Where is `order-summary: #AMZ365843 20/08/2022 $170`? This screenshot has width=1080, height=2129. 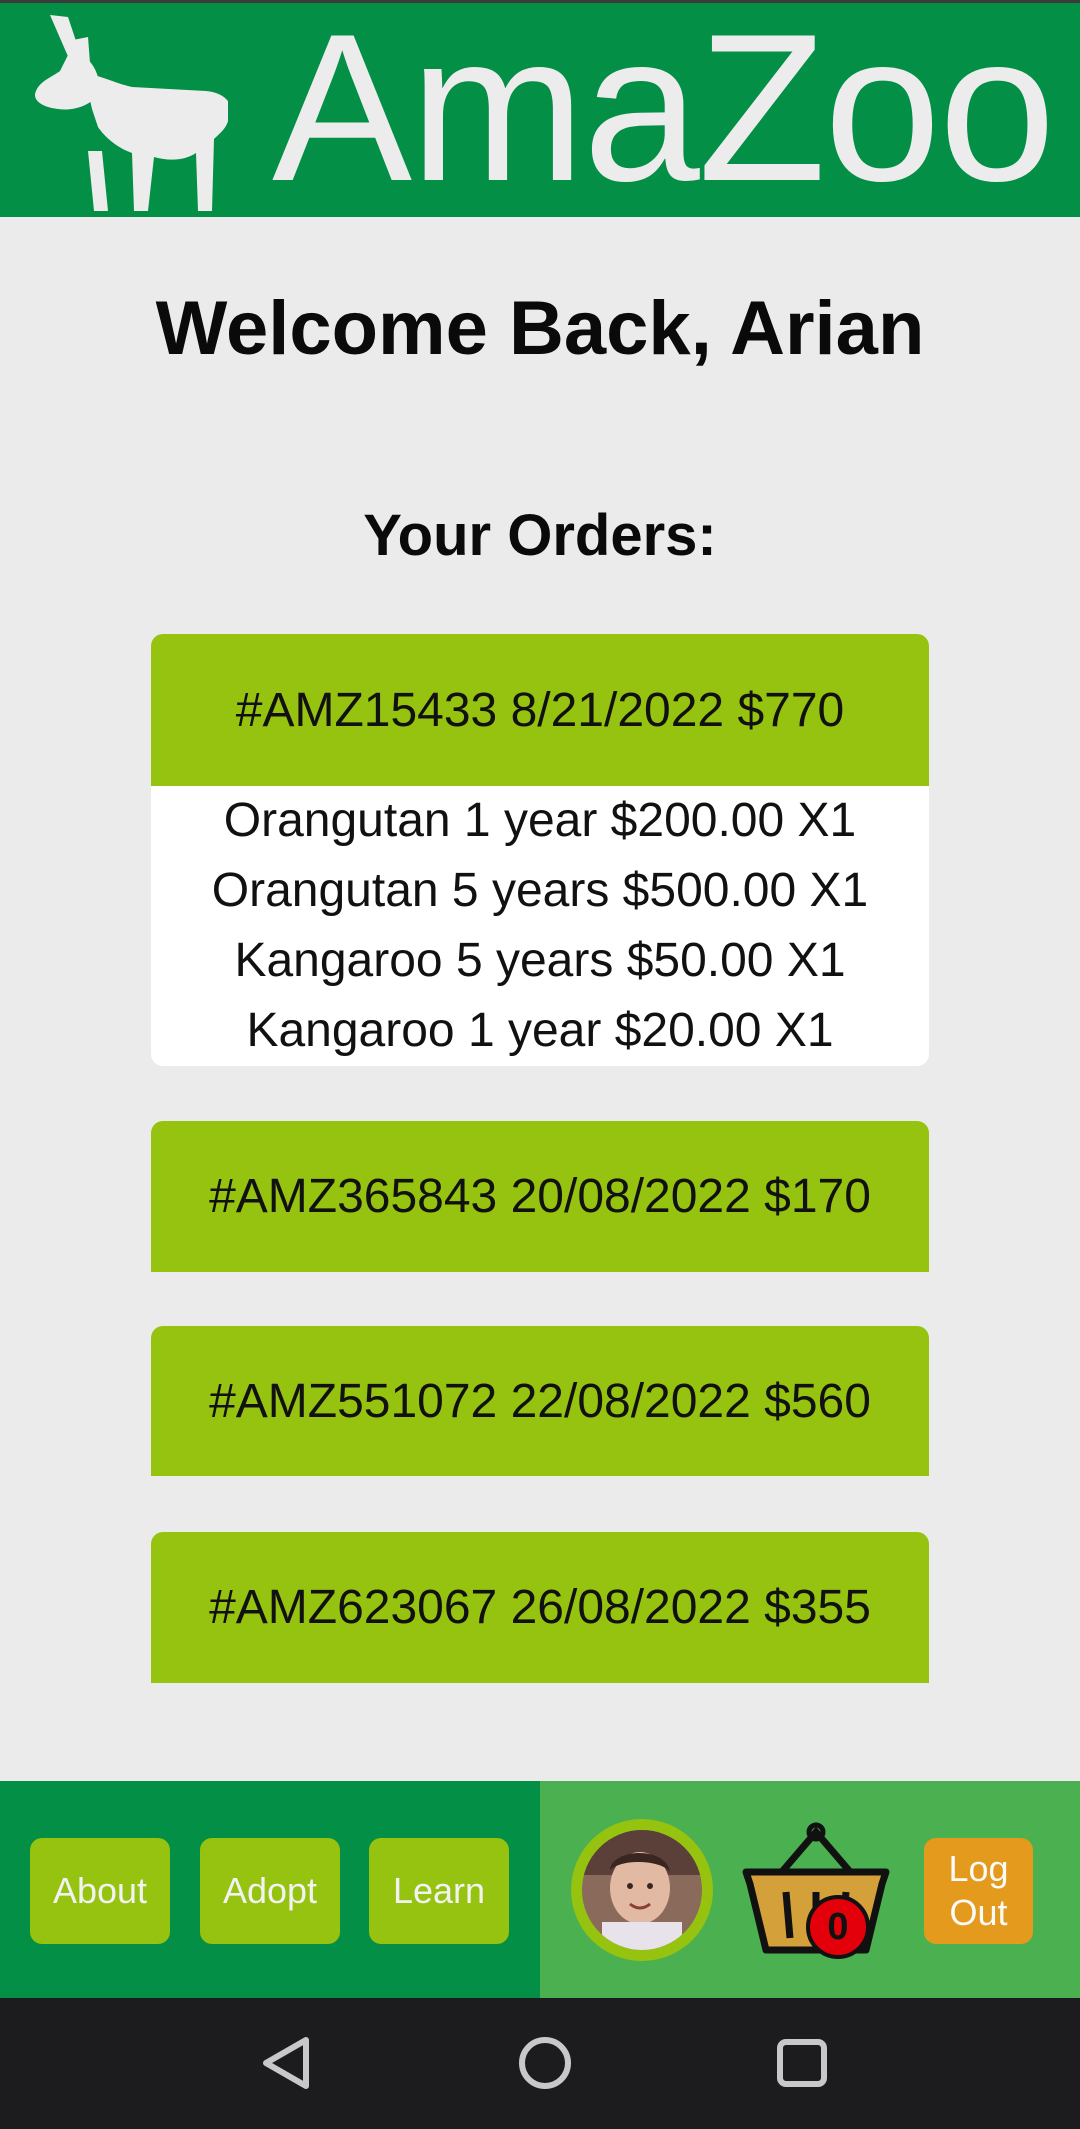 order-summary: #AMZ365843 20/08/2022 $170 is located at coordinates (540, 1196).